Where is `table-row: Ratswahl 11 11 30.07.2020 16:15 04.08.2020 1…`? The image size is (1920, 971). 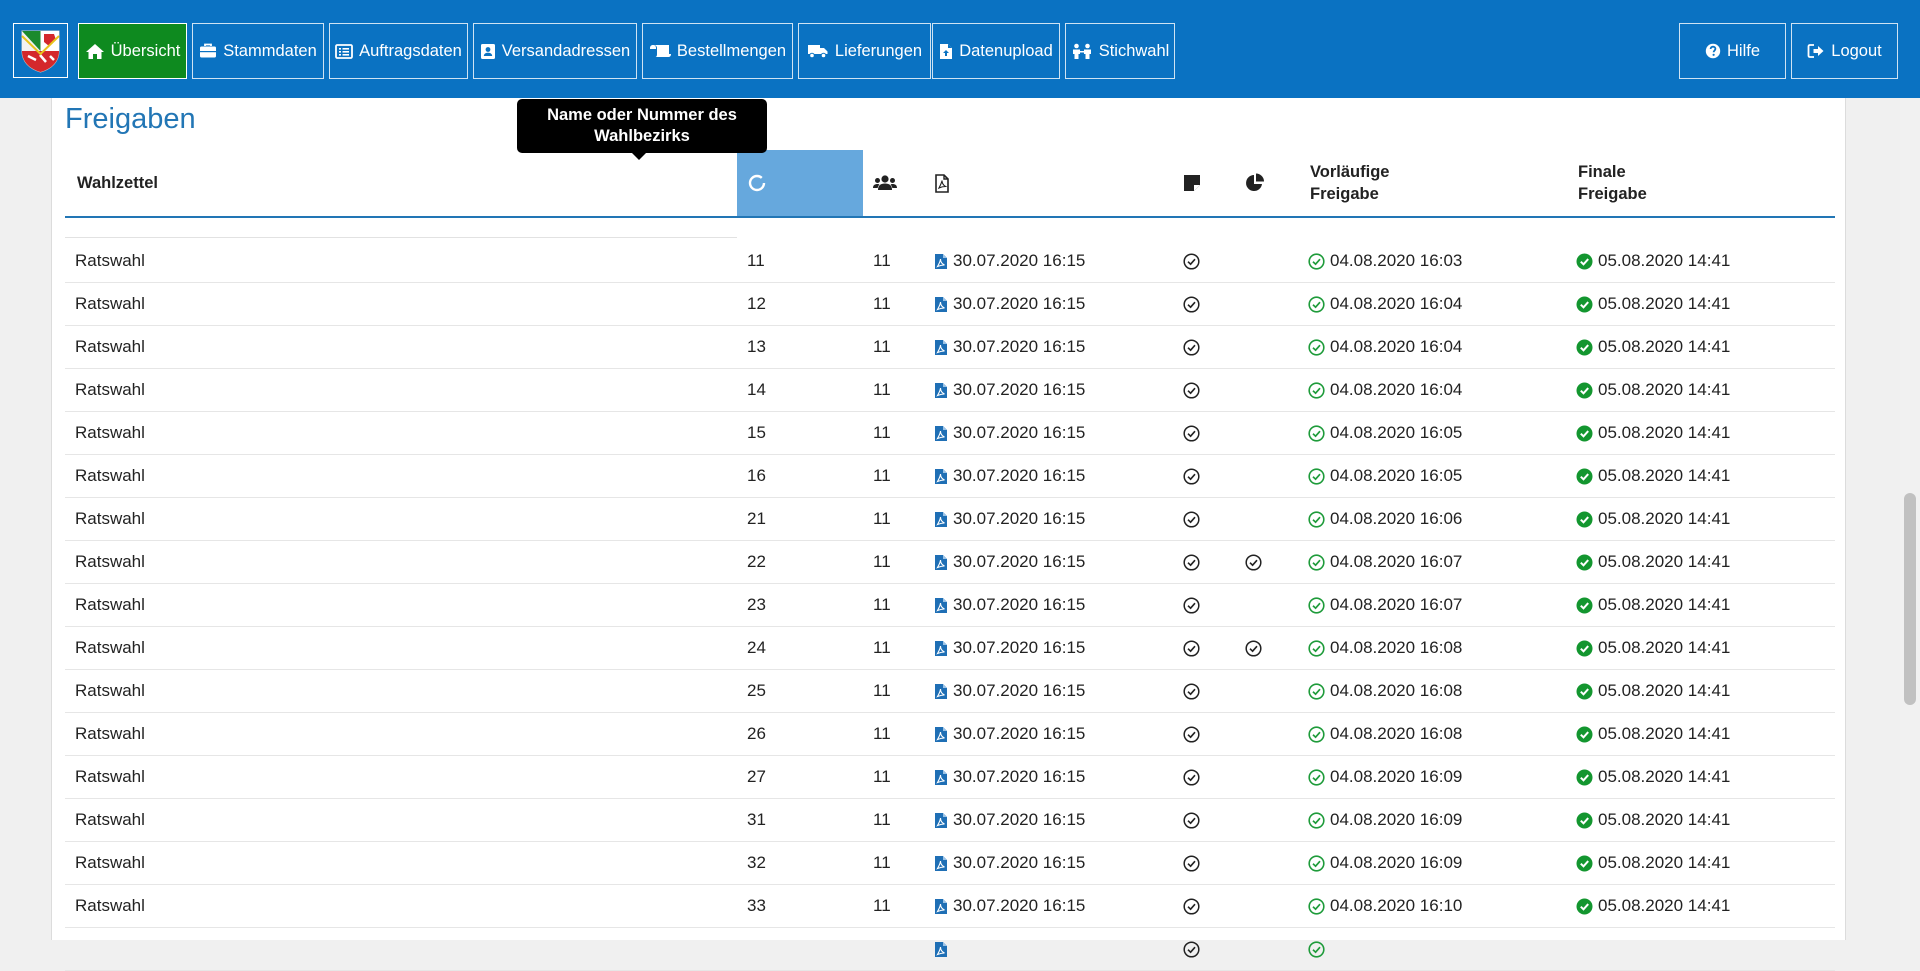 table-row: Ratswahl 11 11 30.07.2020 16:15 04.08.2020 1… is located at coordinates (950, 261).